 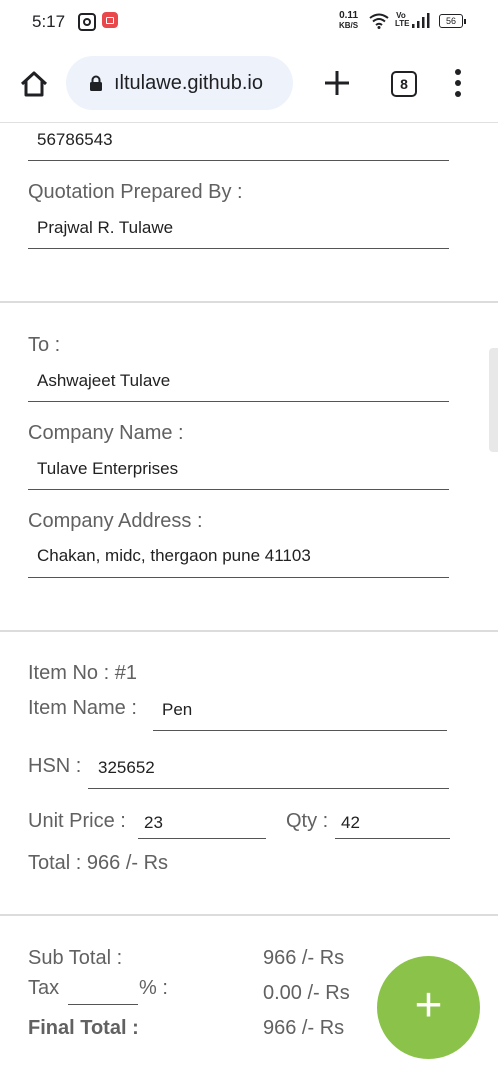 What do you see at coordinates (379, 21) in the screenshot?
I see `wifi-icon` at bounding box center [379, 21].